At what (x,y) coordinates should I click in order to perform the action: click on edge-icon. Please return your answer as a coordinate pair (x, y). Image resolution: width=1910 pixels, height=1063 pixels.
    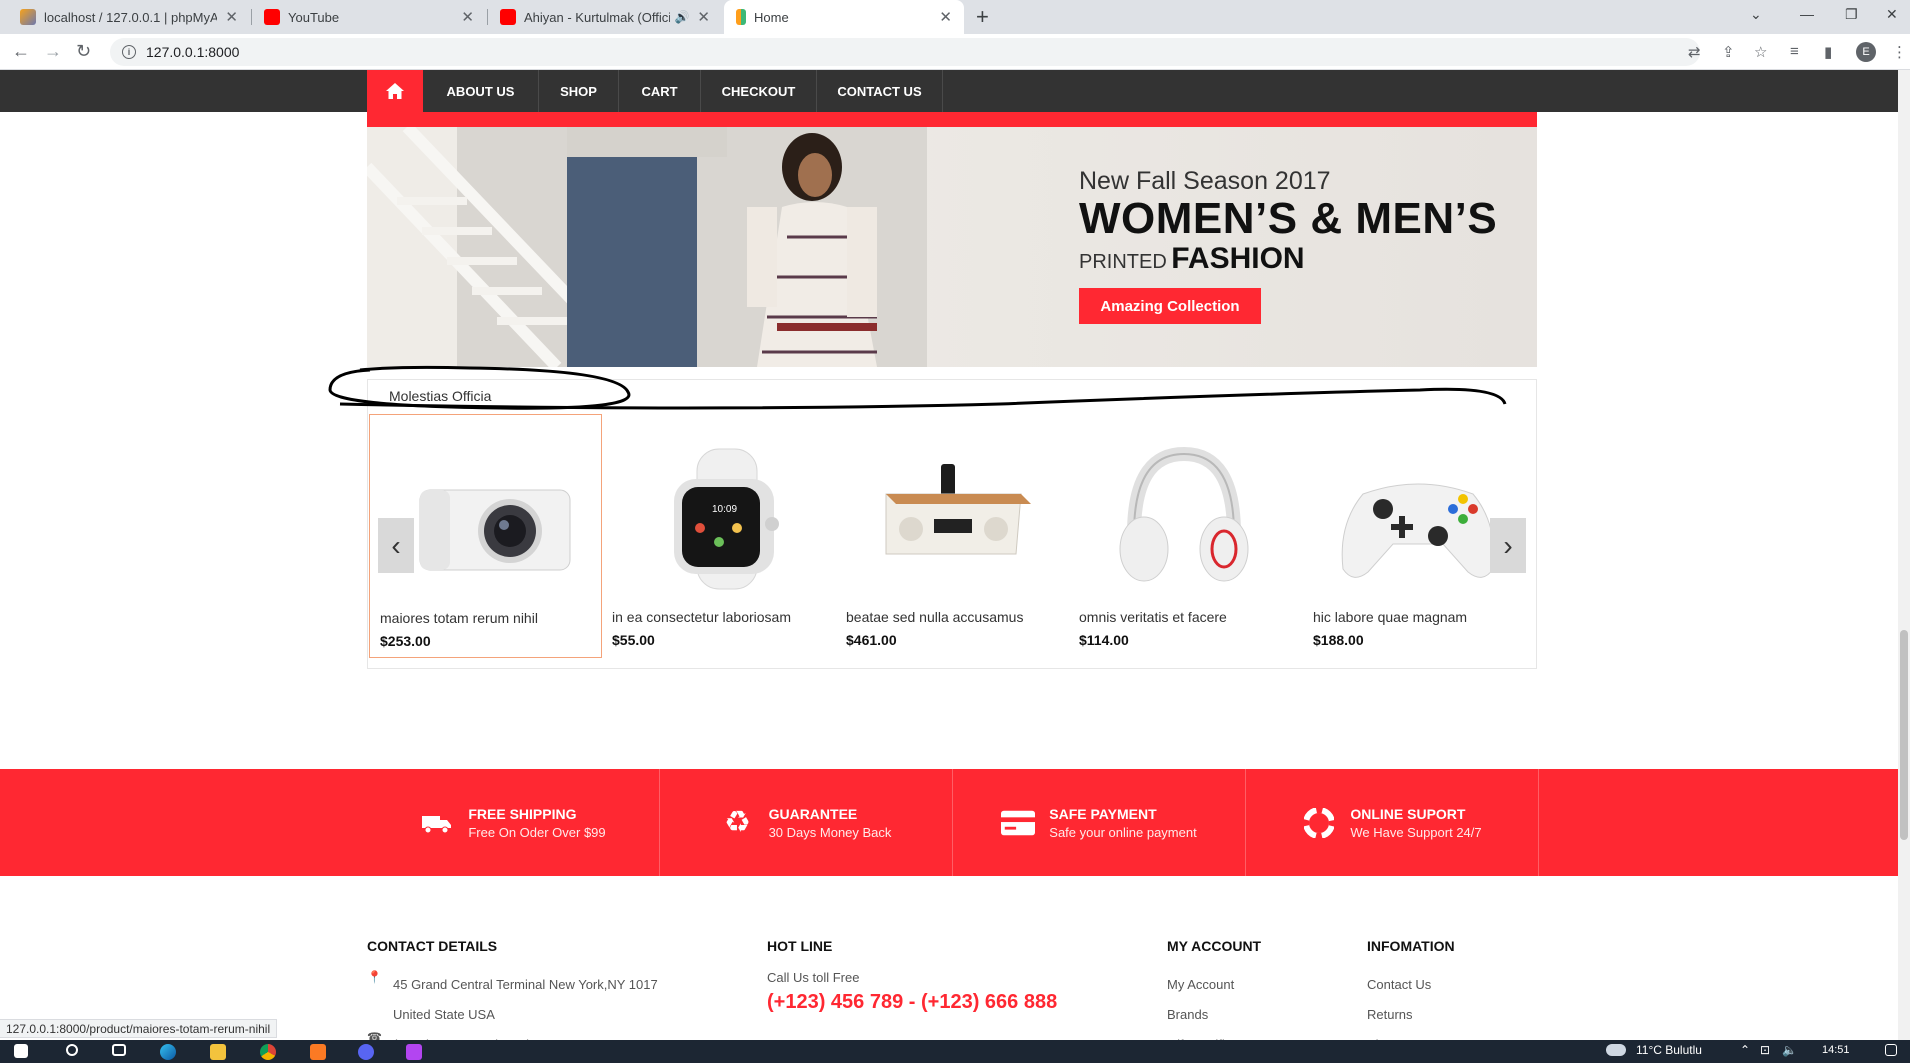
    Looking at the image, I should click on (168, 1052).